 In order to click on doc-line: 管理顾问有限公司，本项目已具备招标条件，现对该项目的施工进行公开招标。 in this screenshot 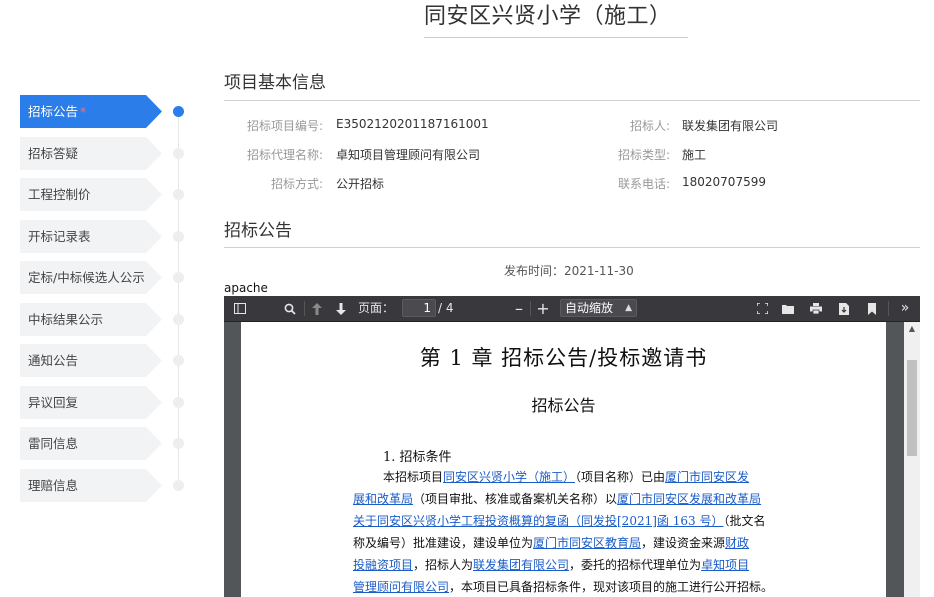, I will do `click(563, 586)`.